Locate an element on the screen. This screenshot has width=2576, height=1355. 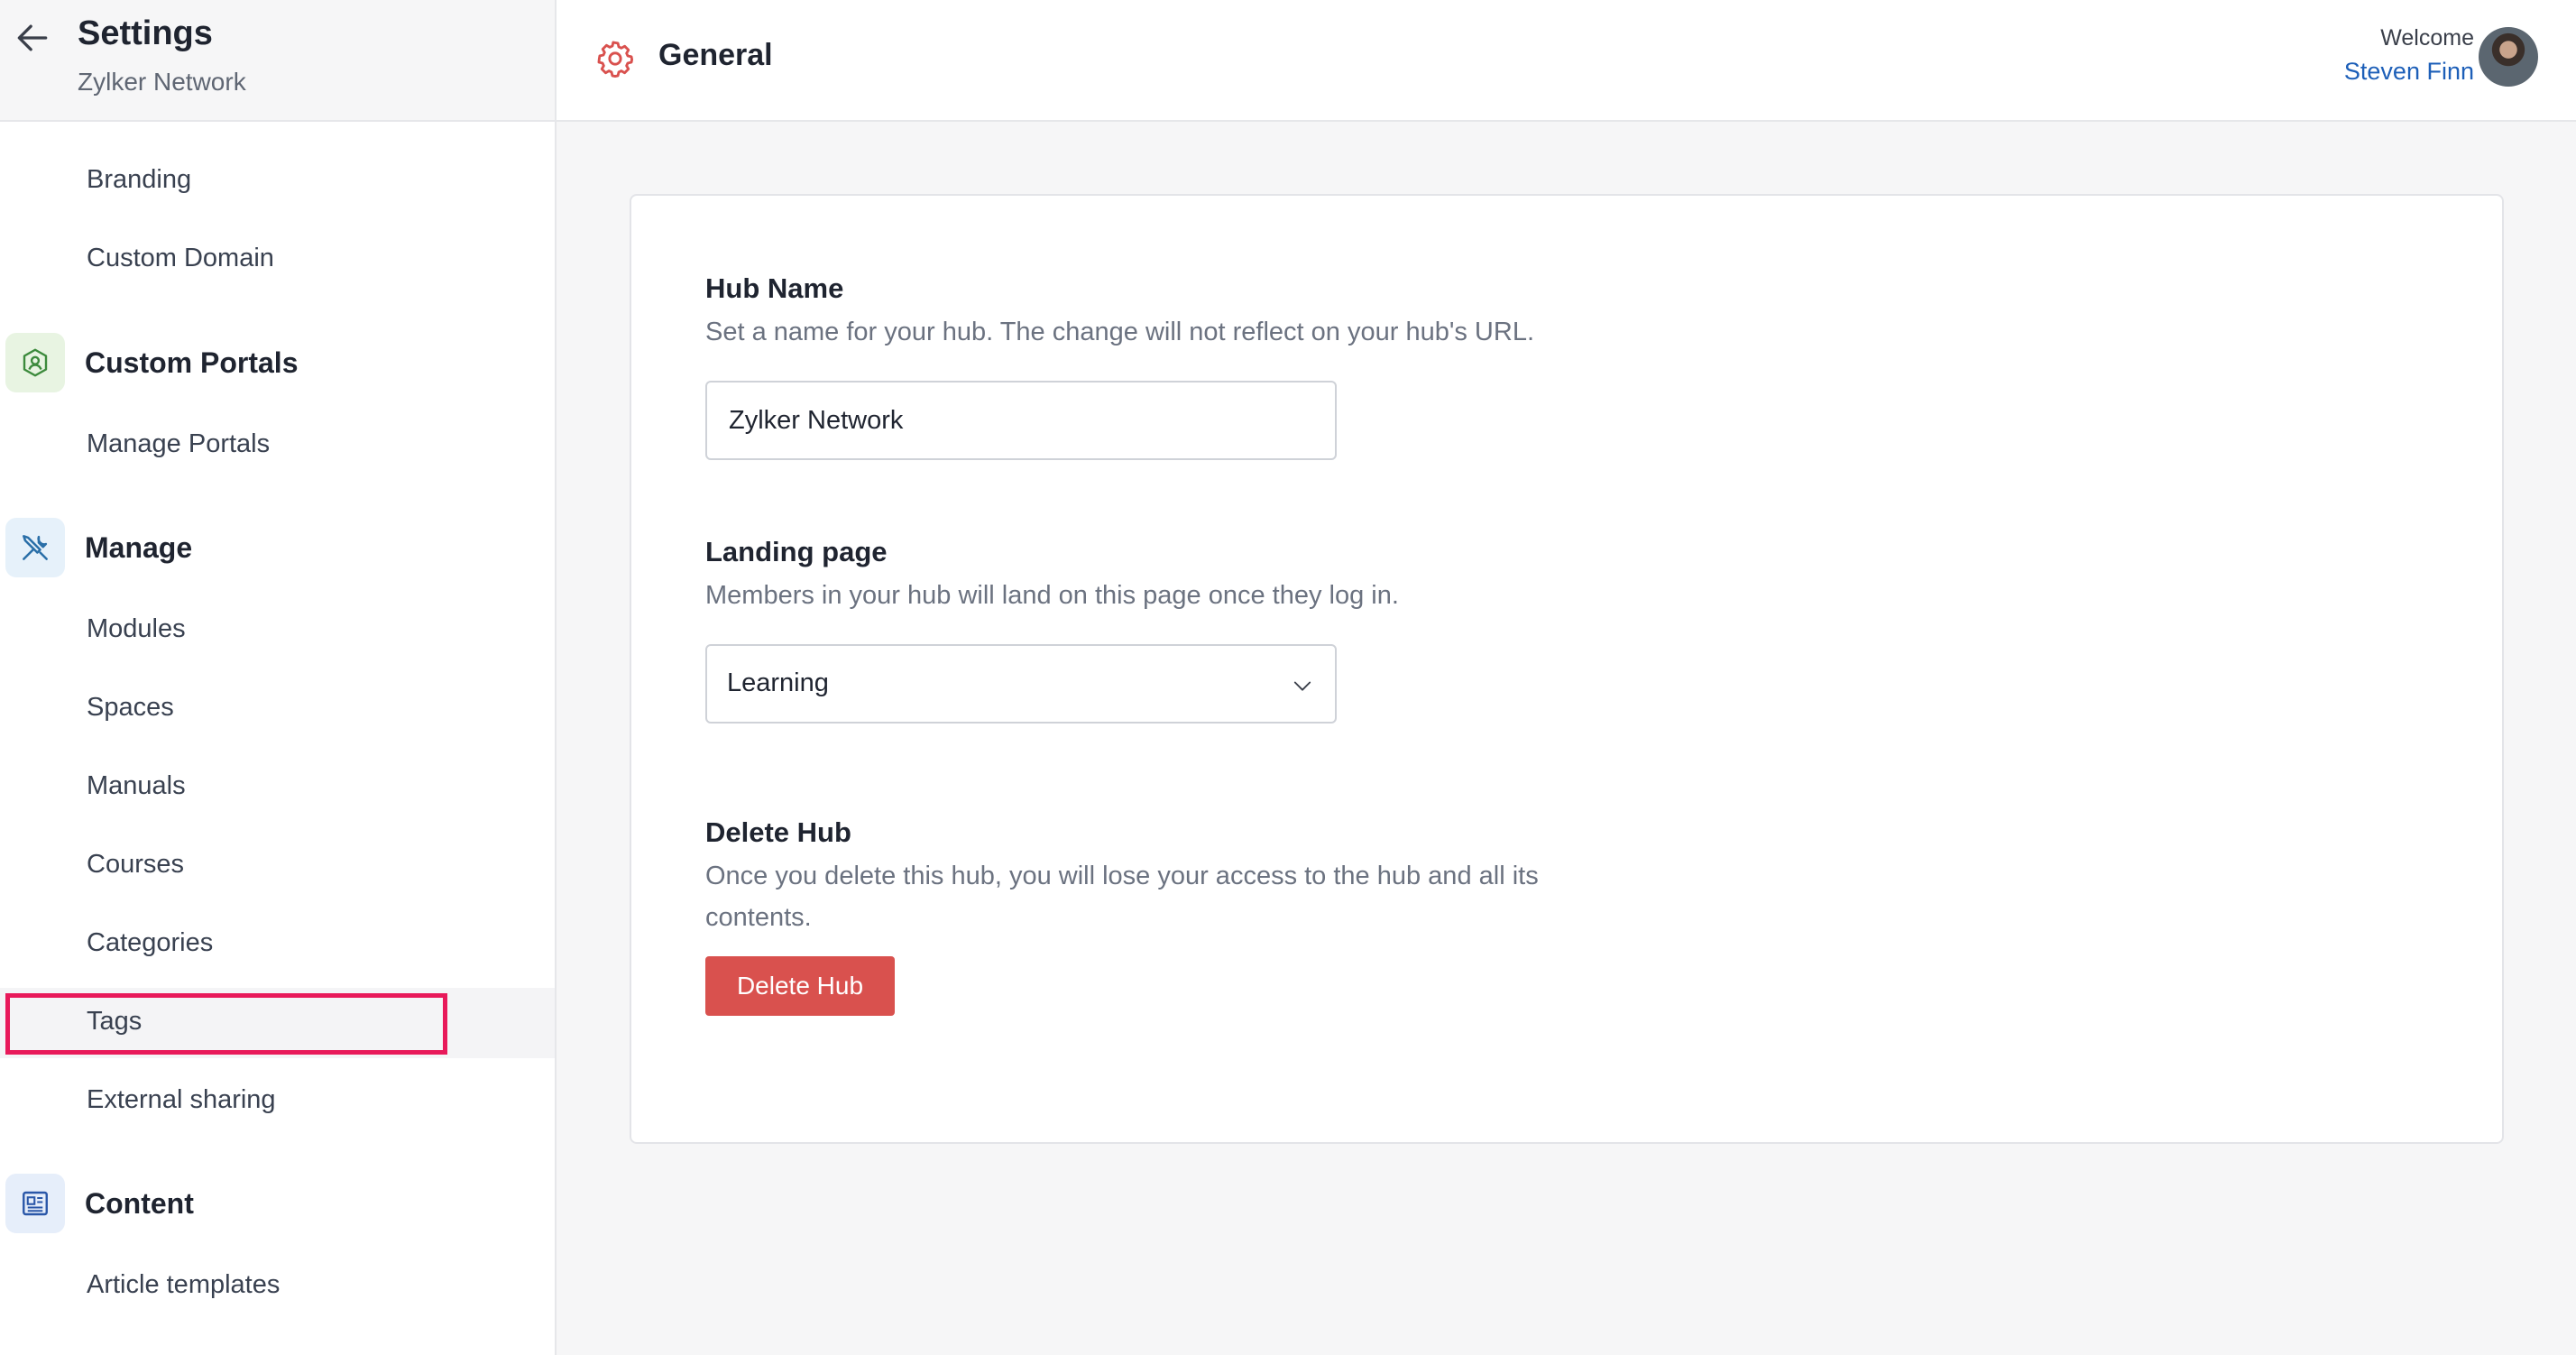
sidebar-item-manuals: Manuals is located at coordinates (136, 786).